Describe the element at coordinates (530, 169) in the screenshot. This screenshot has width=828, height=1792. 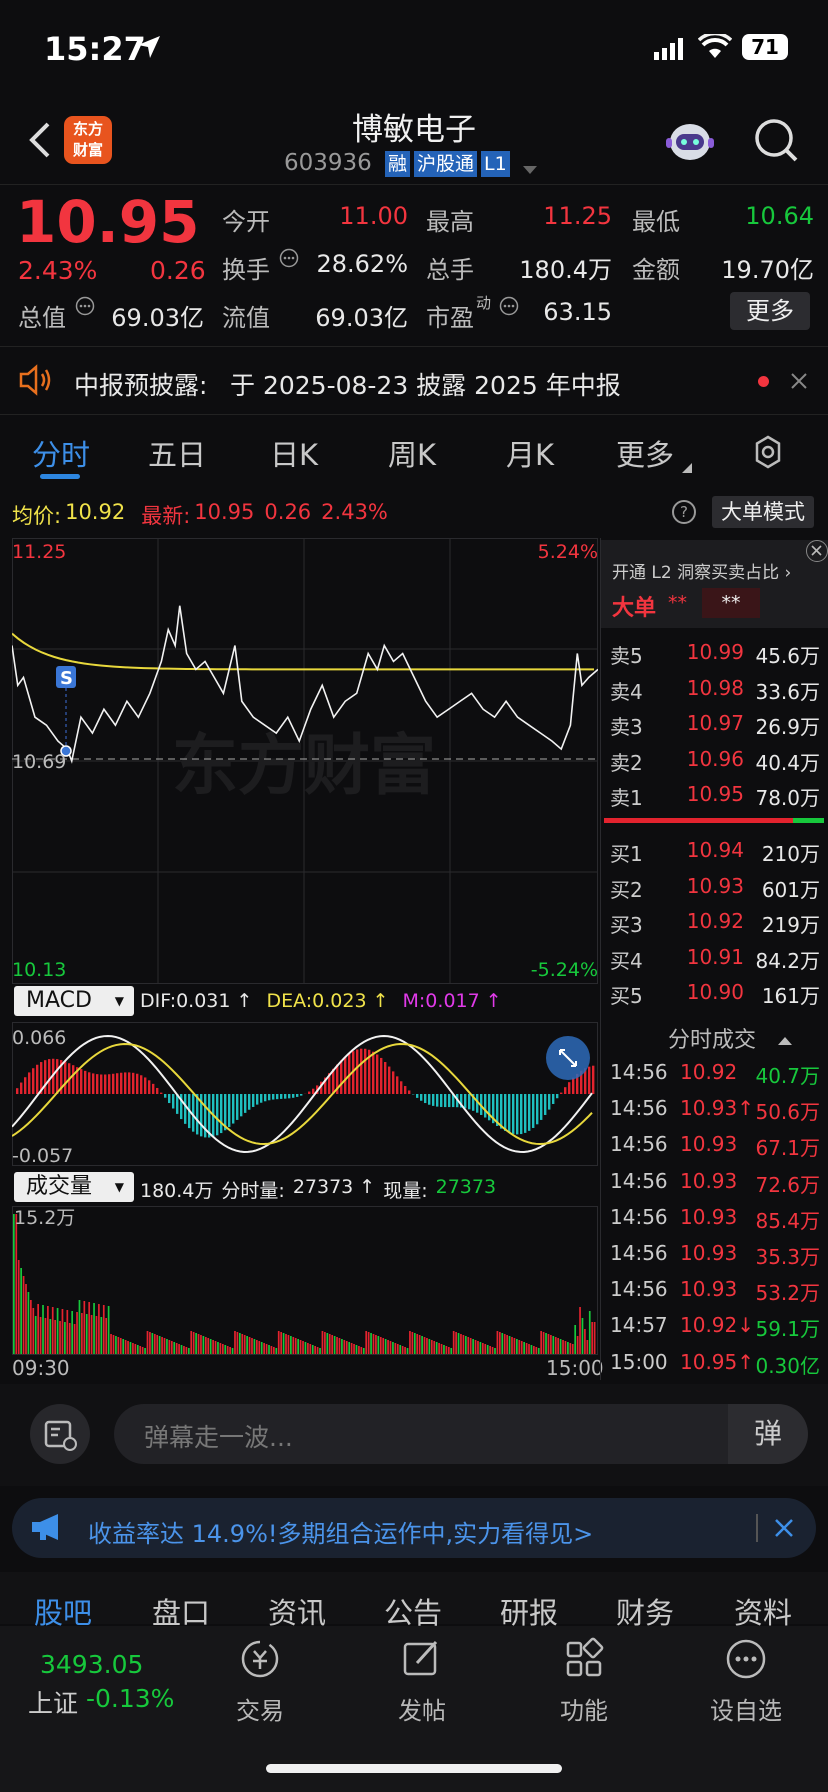
I see `dropdown-icon` at that location.